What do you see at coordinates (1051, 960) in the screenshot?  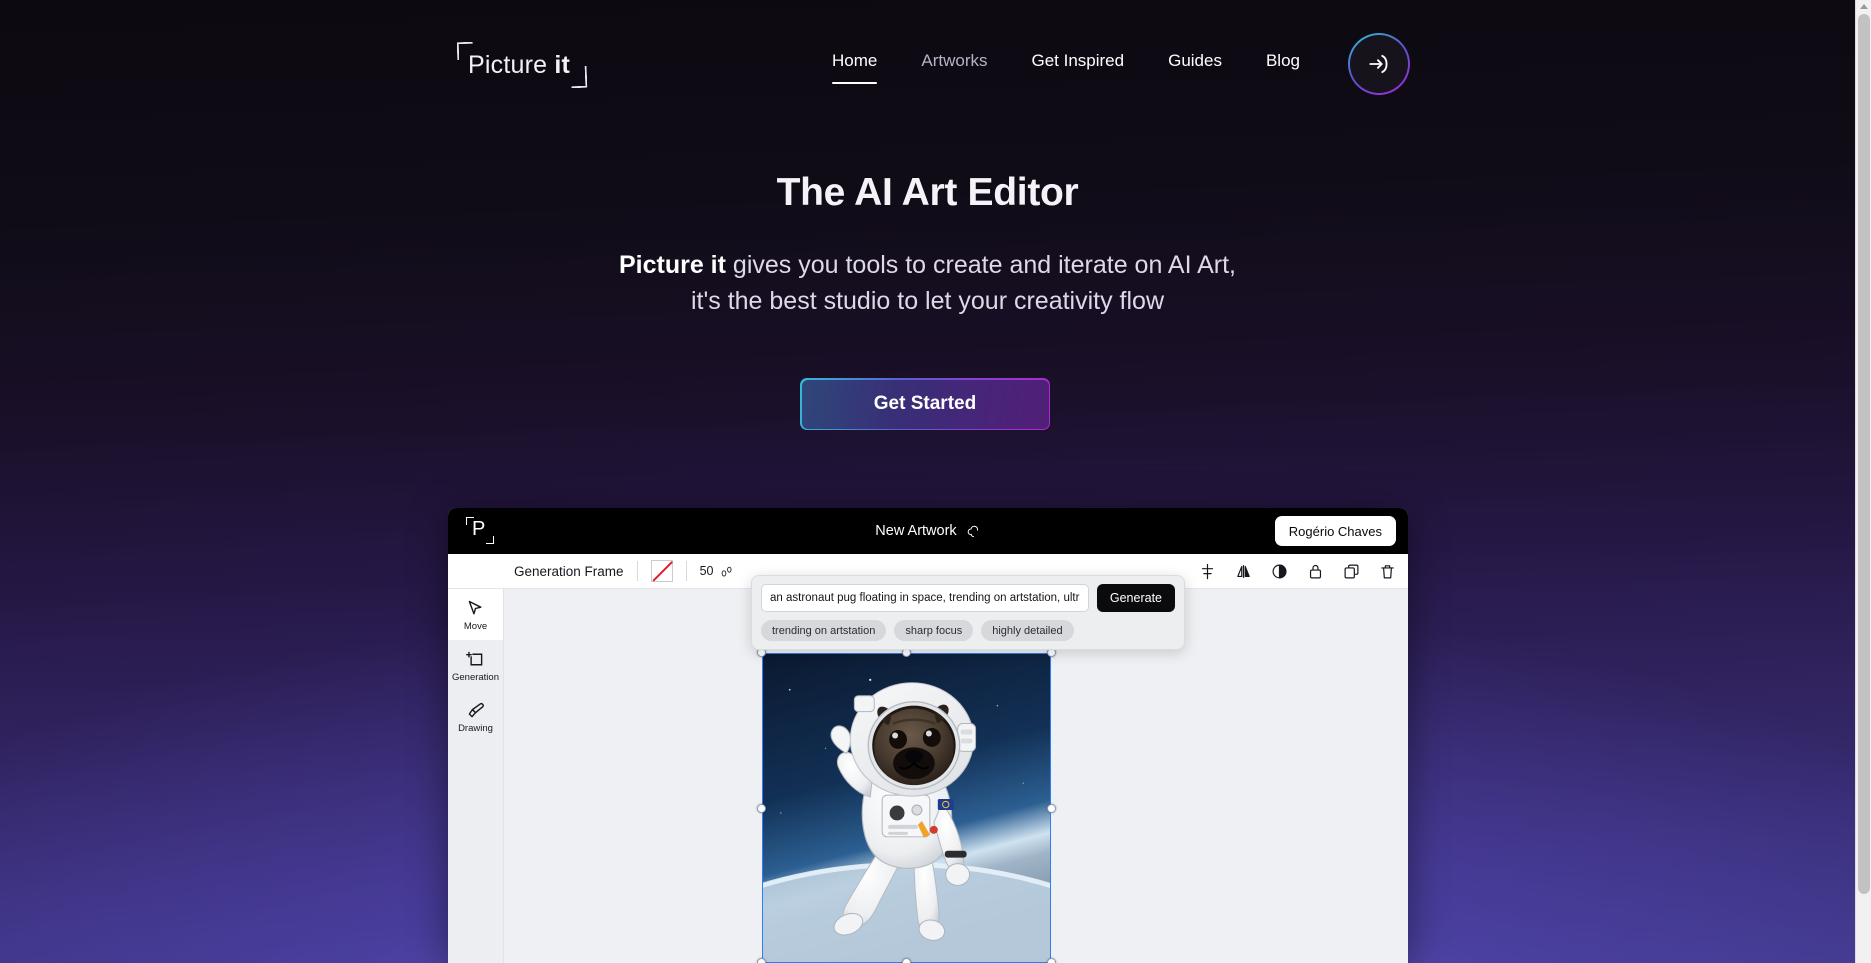 I see `resize-handle-bottom-right` at bounding box center [1051, 960].